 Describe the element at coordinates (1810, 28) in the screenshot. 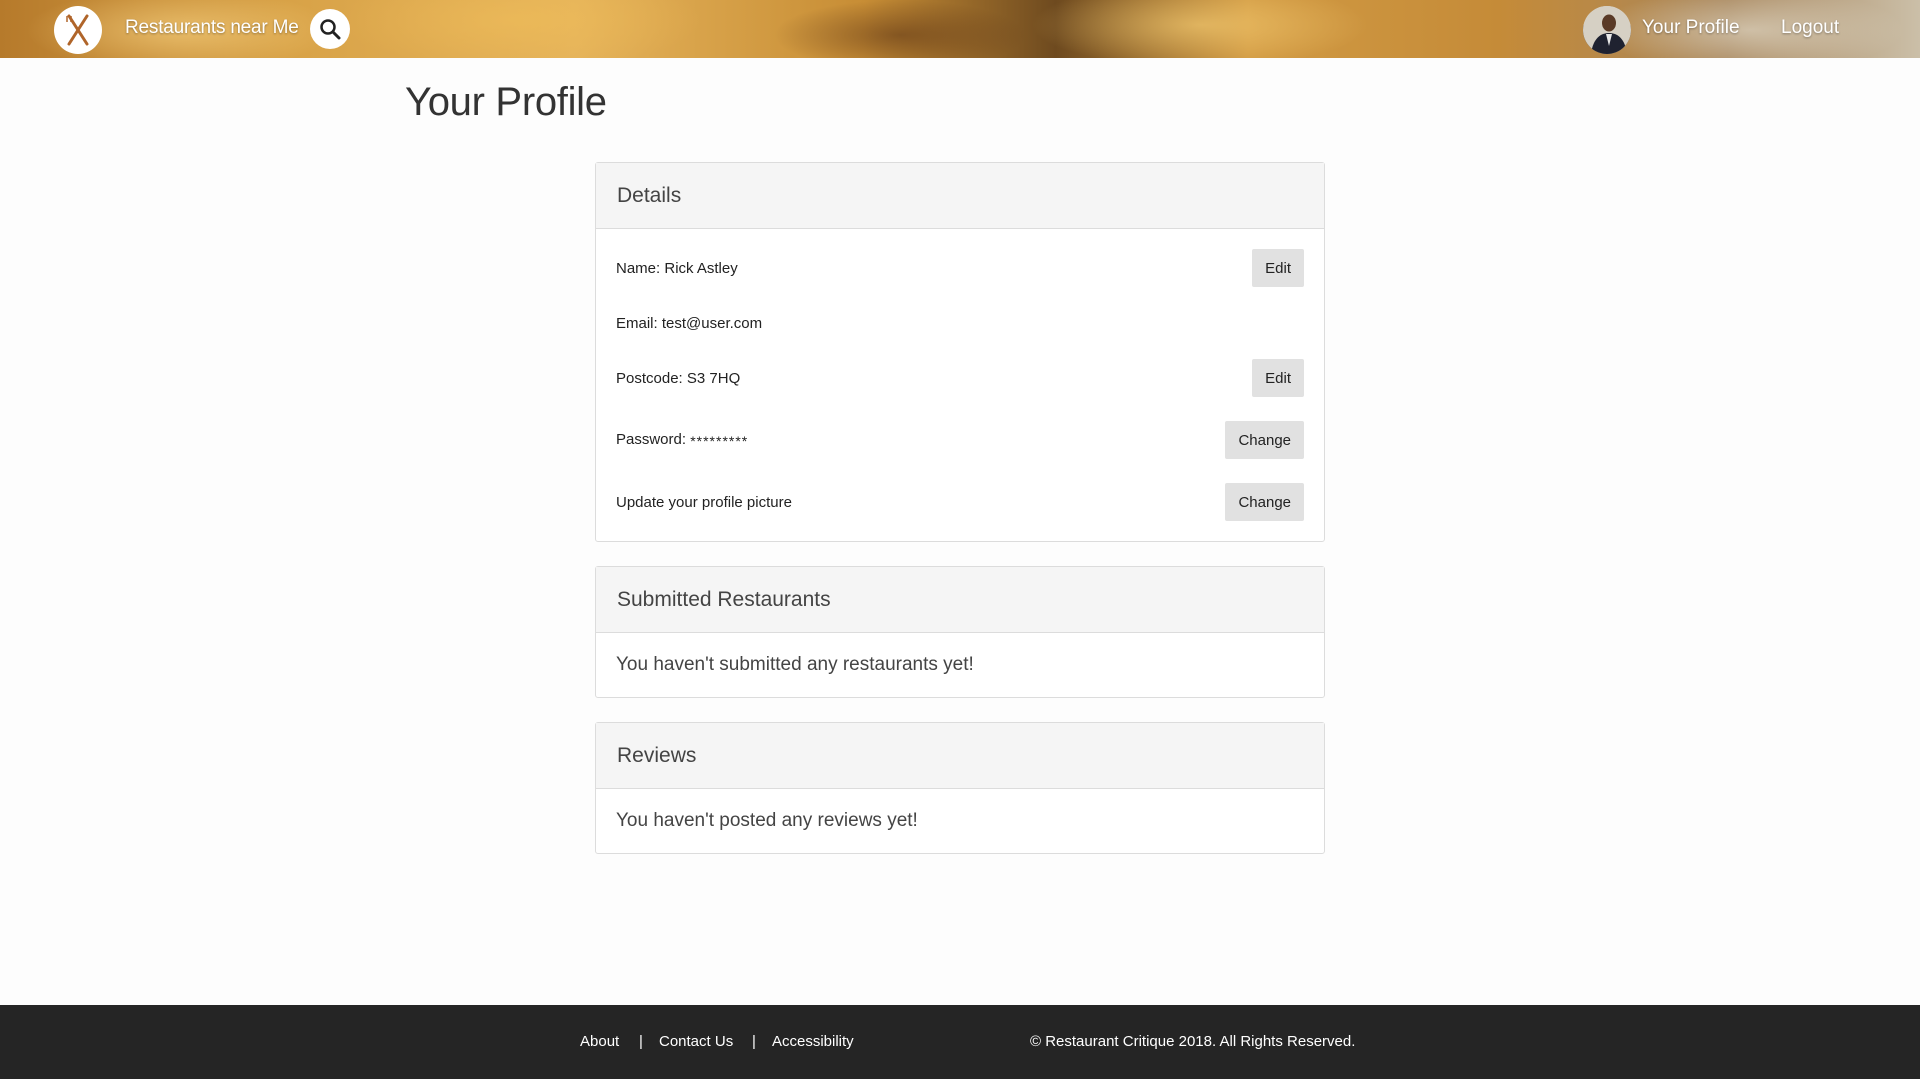

I see `nav-logout-link: Logout` at that location.